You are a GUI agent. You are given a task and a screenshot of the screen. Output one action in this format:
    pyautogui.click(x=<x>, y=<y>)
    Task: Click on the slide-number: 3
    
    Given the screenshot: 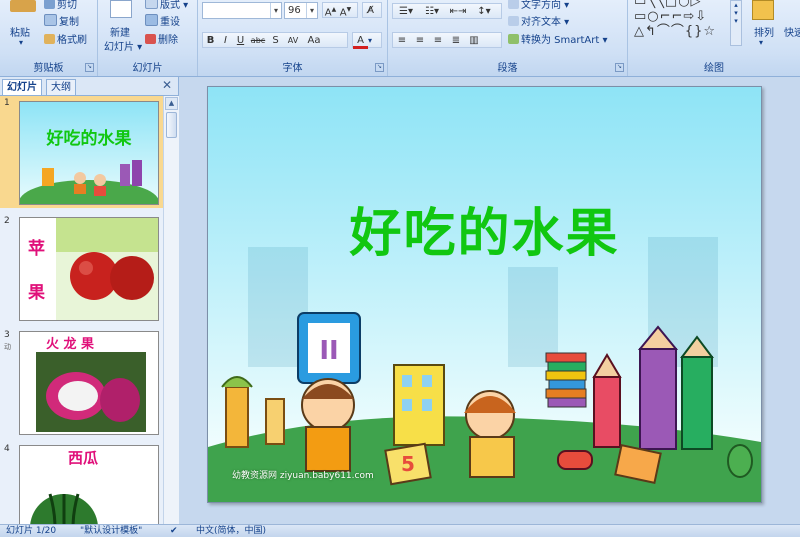 What is the action you would take?
    pyautogui.click(x=7, y=335)
    